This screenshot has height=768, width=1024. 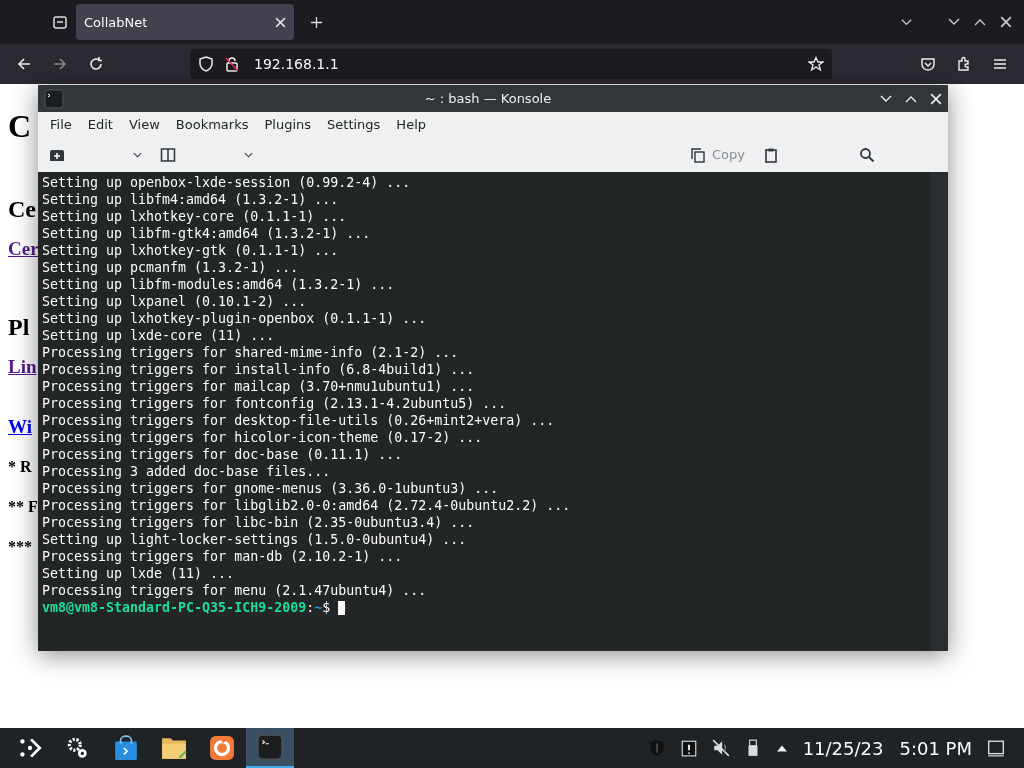 What do you see at coordinates (843, 748) in the screenshot?
I see `clock-date: 11/25/23` at bounding box center [843, 748].